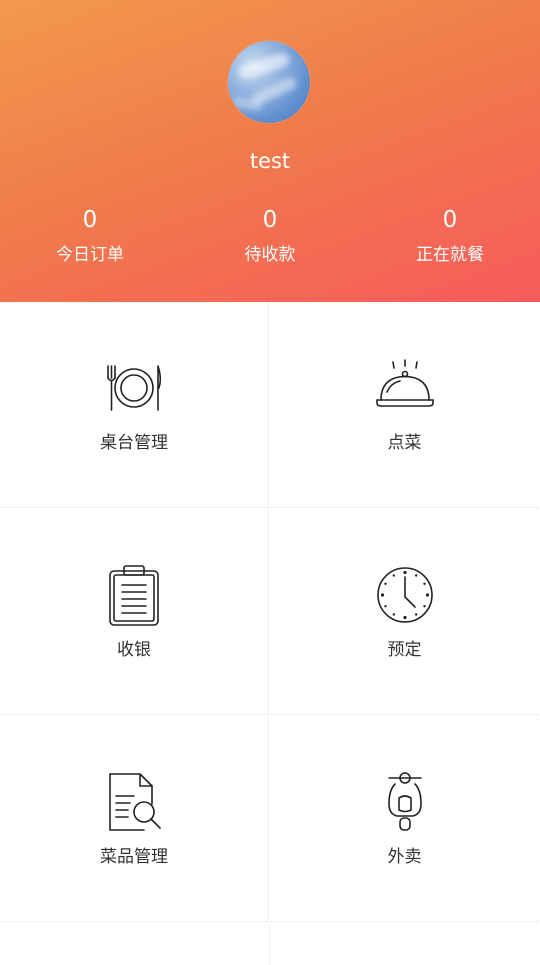 The width and height of the screenshot is (540, 965). What do you see at coordinates (404, 383) in the screenshot?
I see `serving-cloche-icon` at bounding box center [404, 383].